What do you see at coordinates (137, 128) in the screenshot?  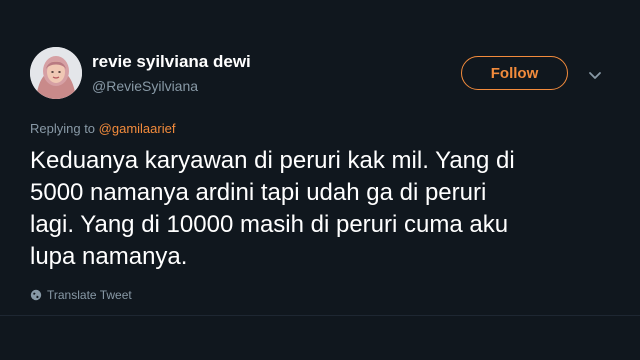 I see `reply-mention-link: @gamilaarief` at bounding box center [137, 128].